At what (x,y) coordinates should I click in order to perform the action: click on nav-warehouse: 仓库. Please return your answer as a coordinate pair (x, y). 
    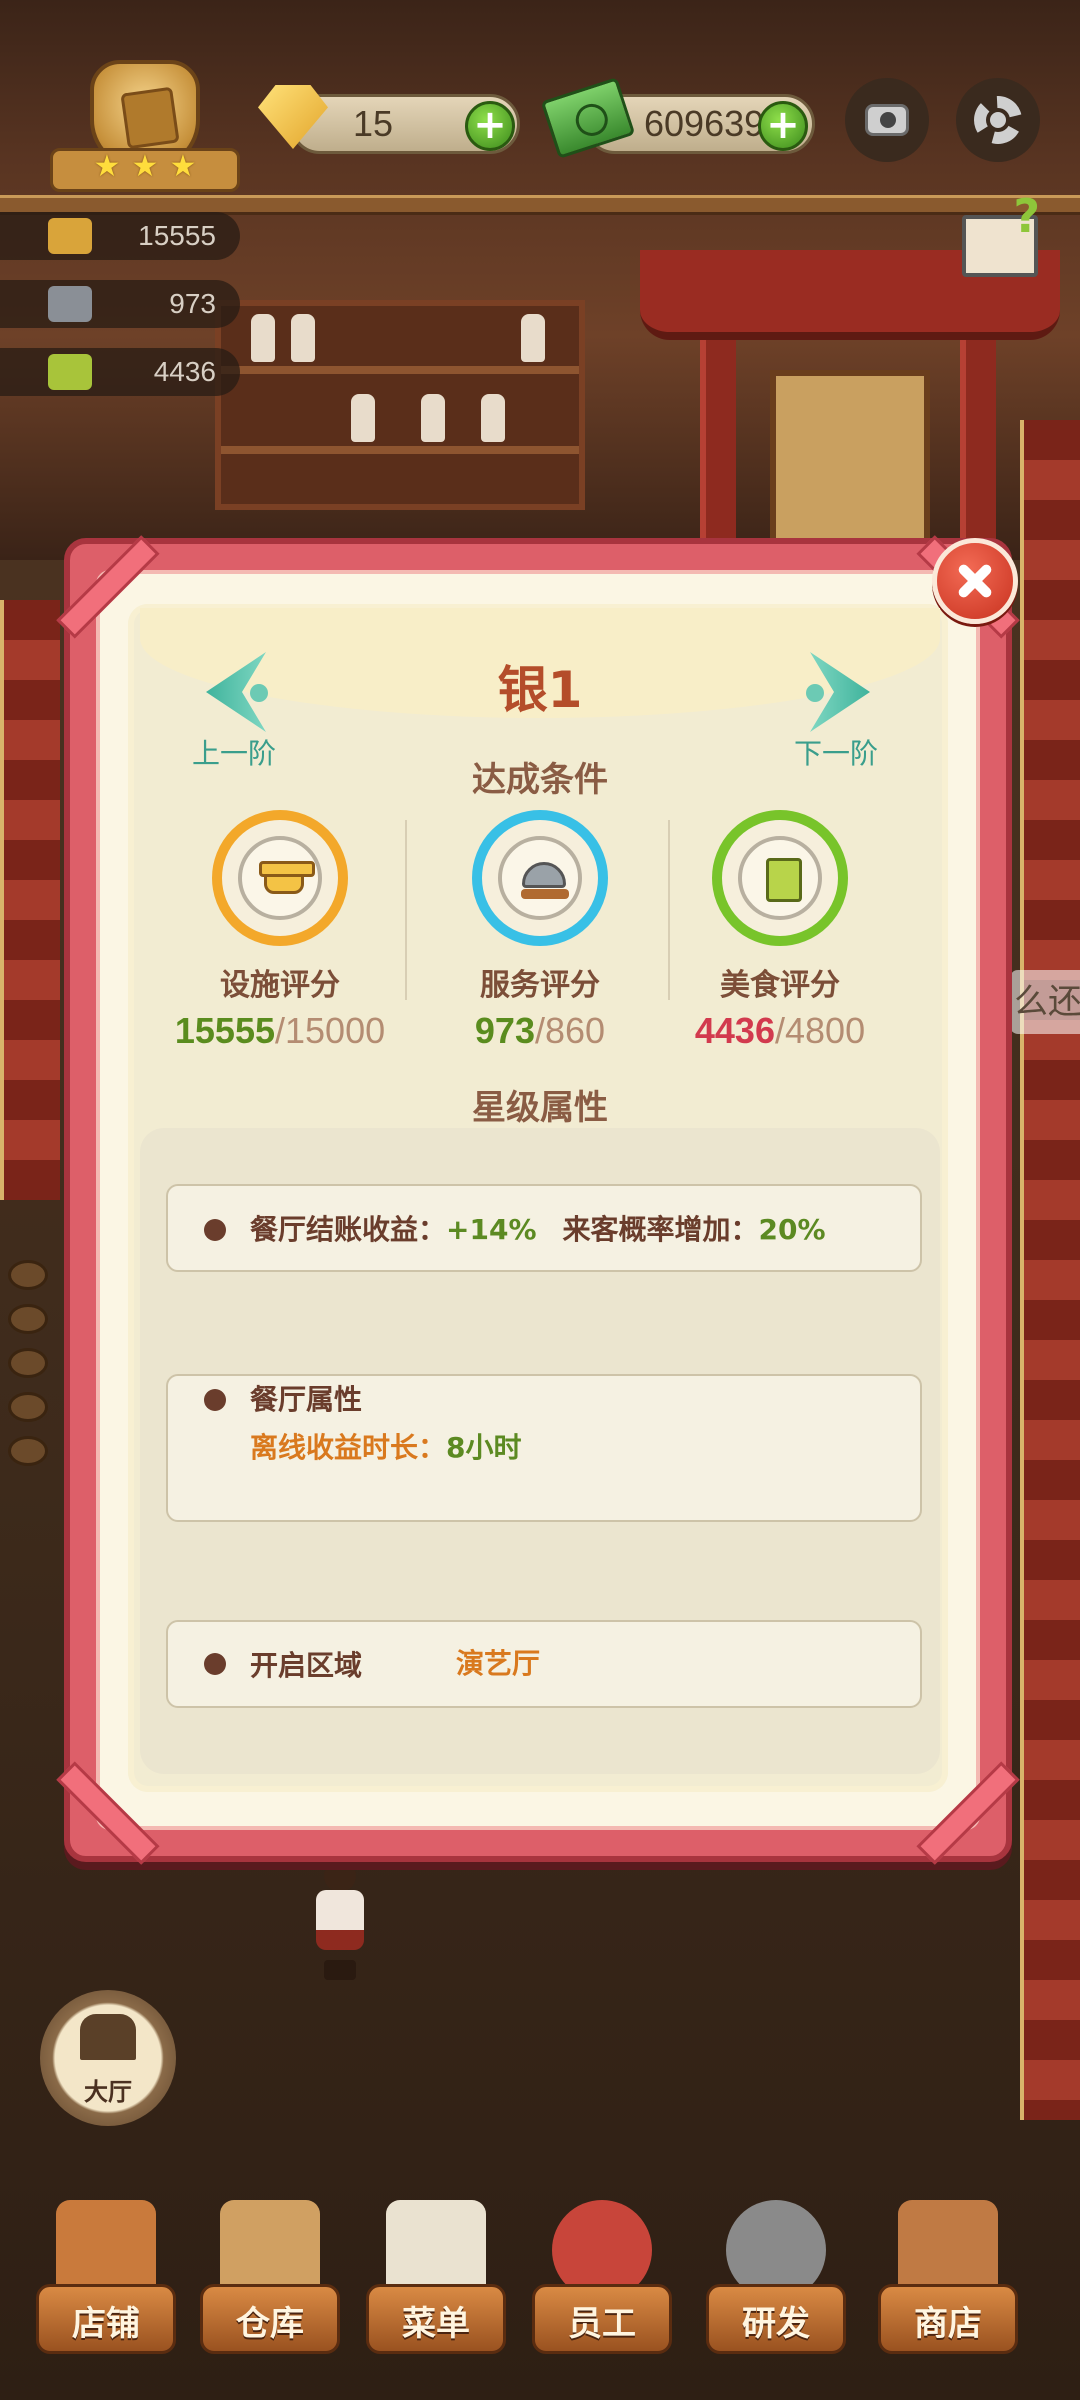
    Looking at the image, I should click on (270, 2290).